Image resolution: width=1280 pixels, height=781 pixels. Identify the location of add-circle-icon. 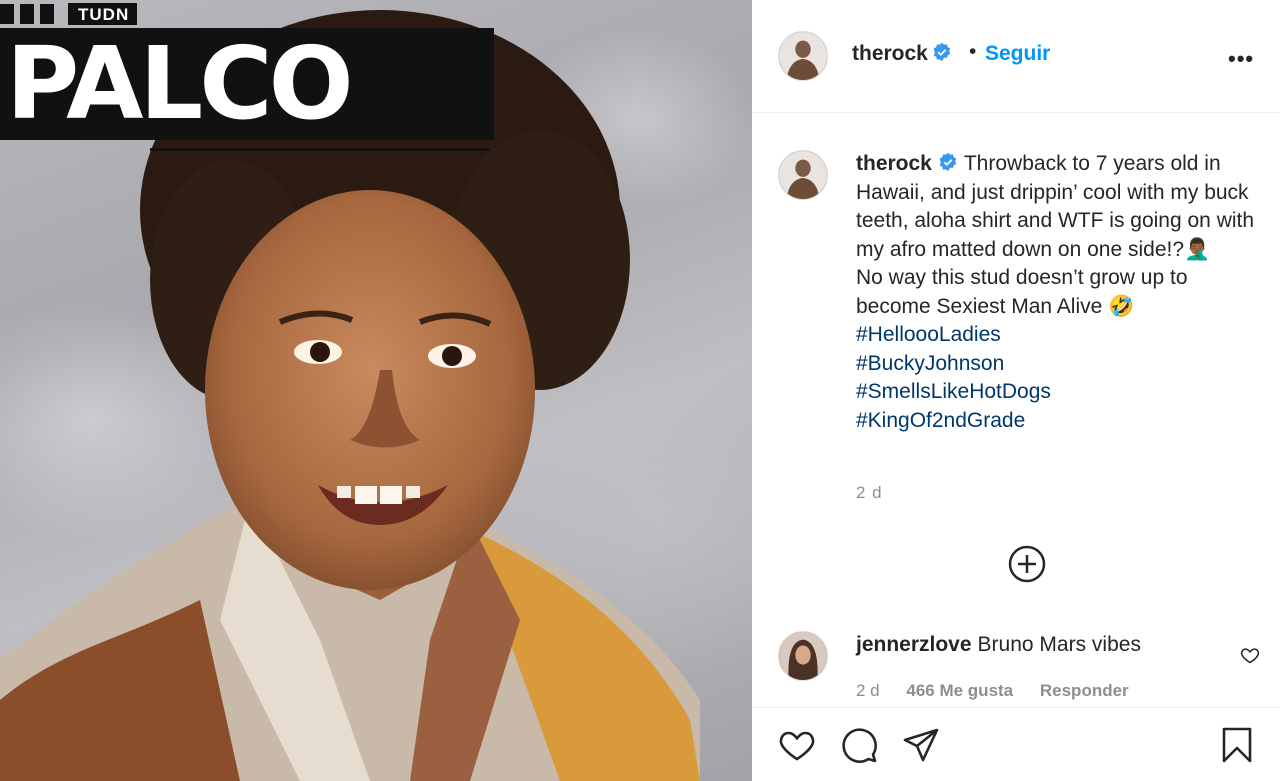
(1027, 564).